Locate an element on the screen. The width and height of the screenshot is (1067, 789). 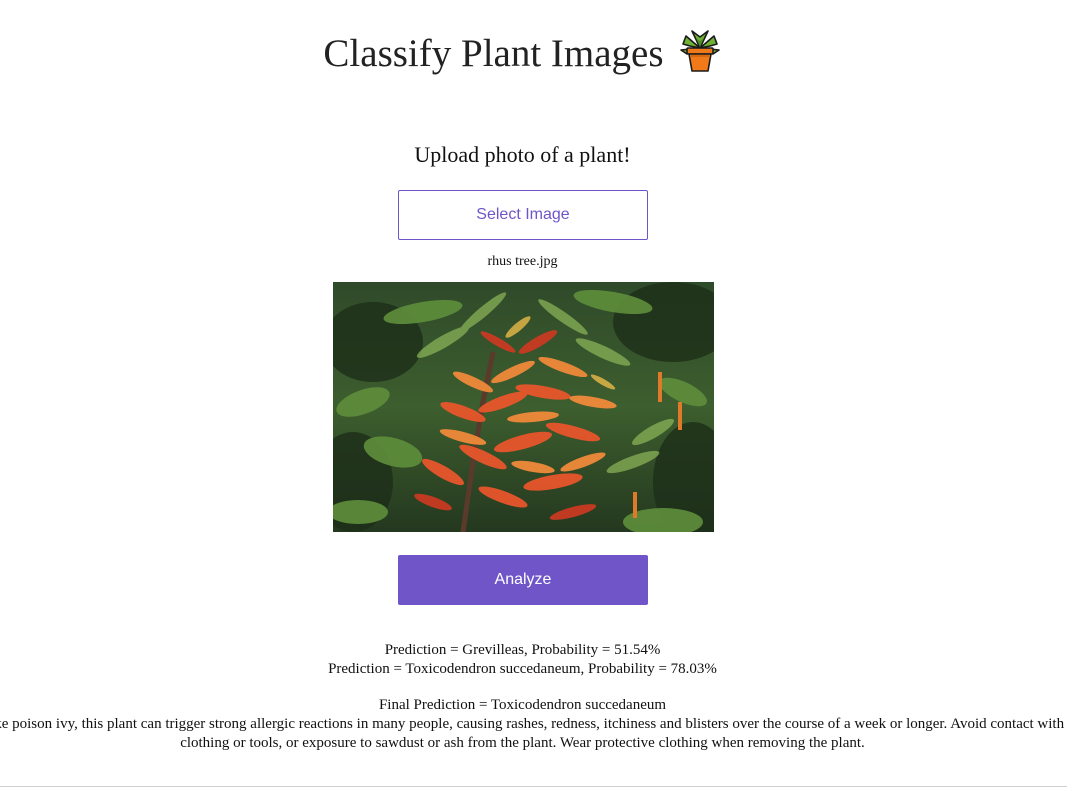
plant-photo-preview is located at coordinates (523, 407).